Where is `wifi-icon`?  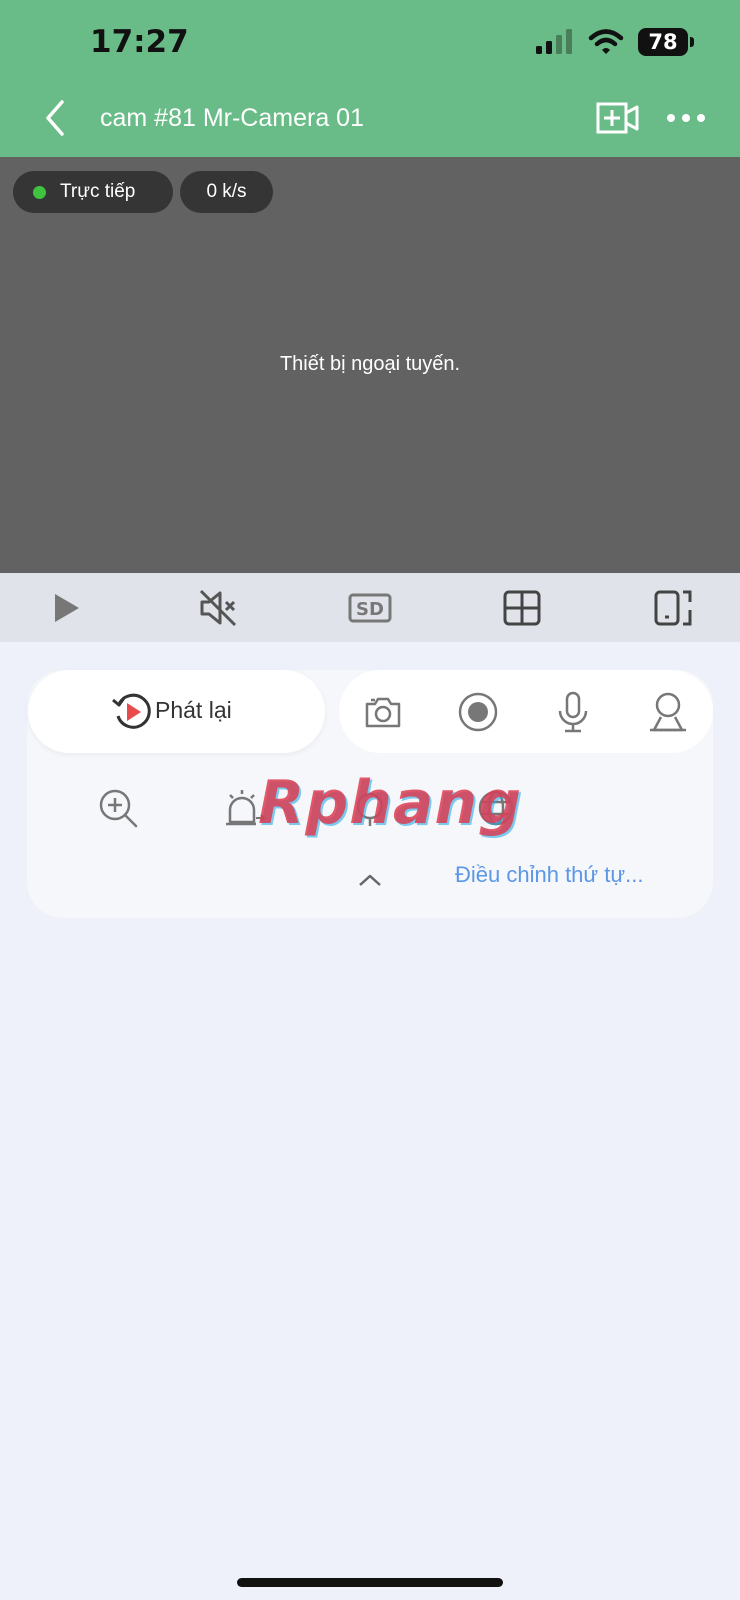 wifi-icon is located at coordinates (606, 41).